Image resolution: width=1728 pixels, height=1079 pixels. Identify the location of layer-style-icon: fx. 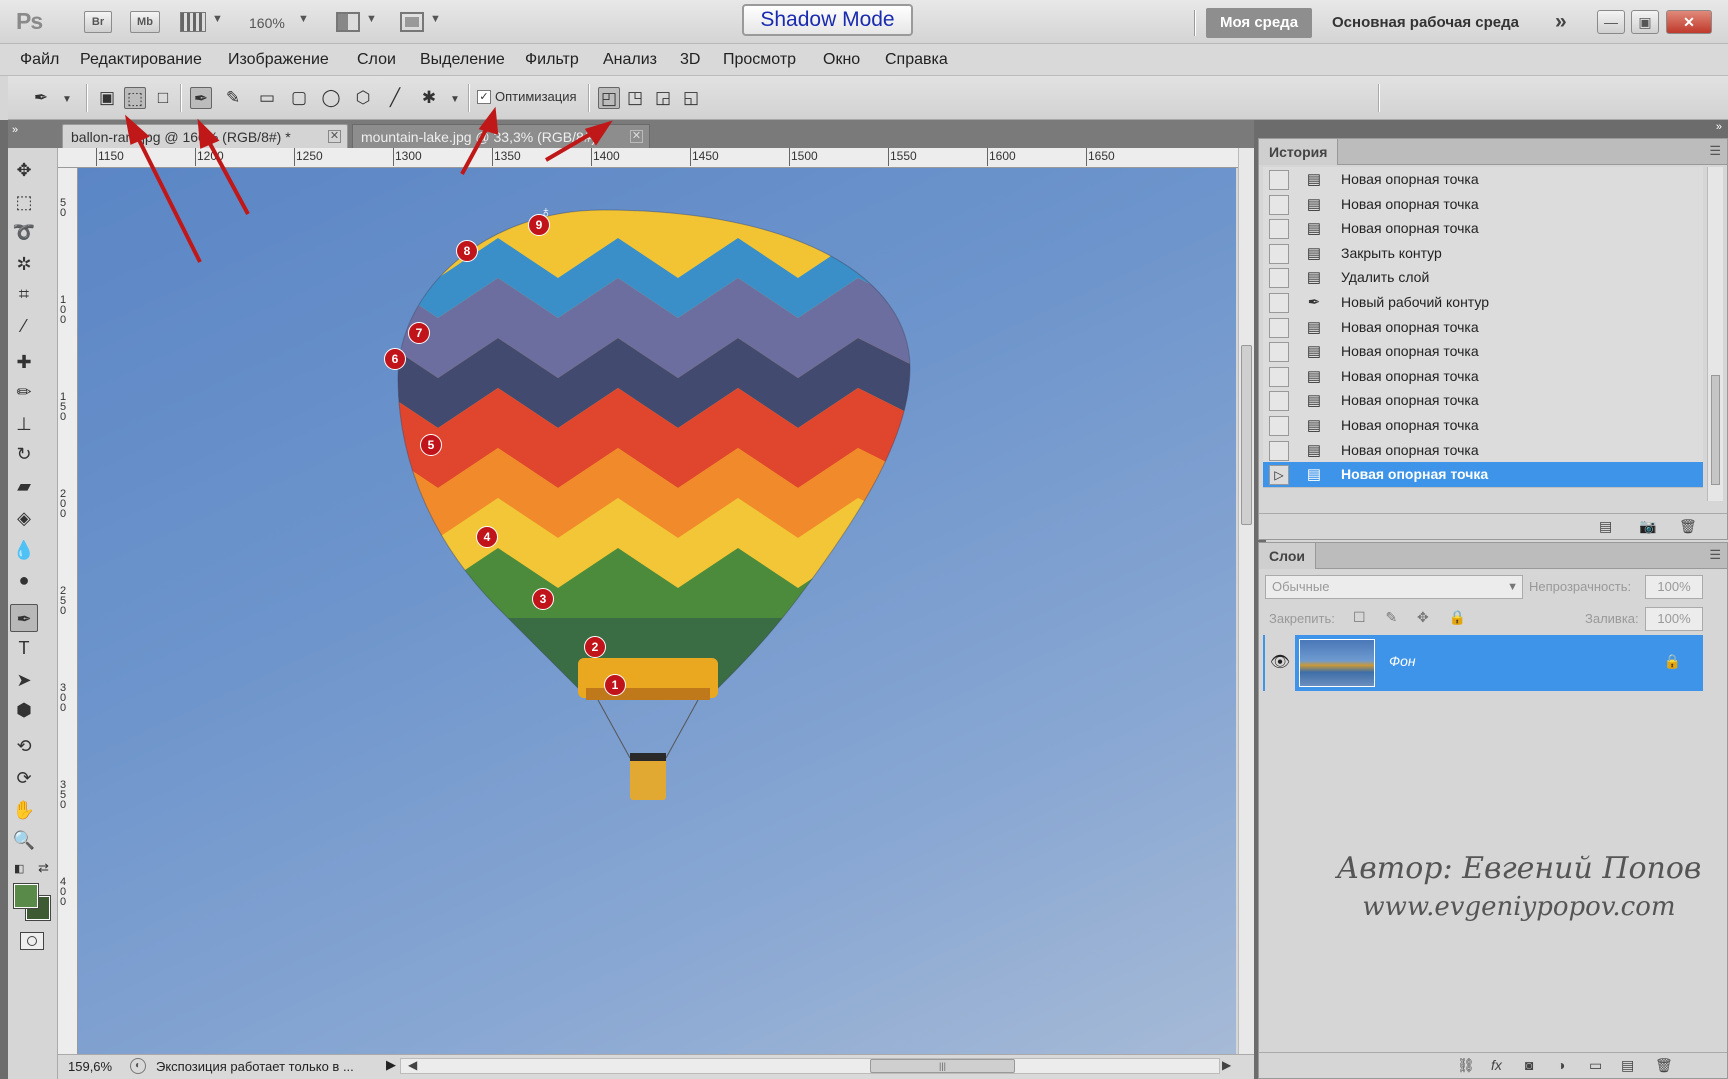
(1496, 1065).